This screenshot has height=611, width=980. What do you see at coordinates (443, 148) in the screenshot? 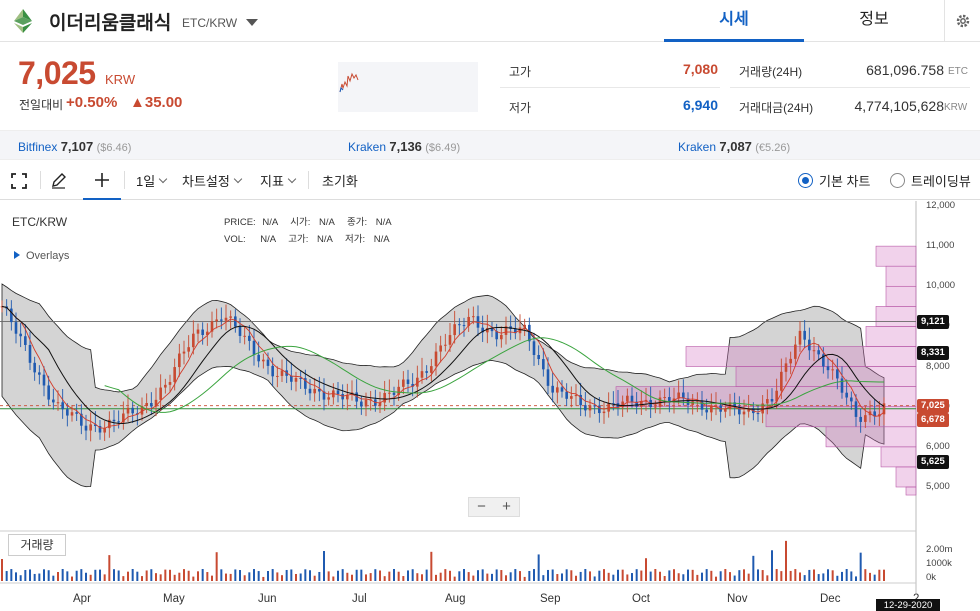
I see `exchange-sub-price: ($6.49)` at bounding box center [443, 148].